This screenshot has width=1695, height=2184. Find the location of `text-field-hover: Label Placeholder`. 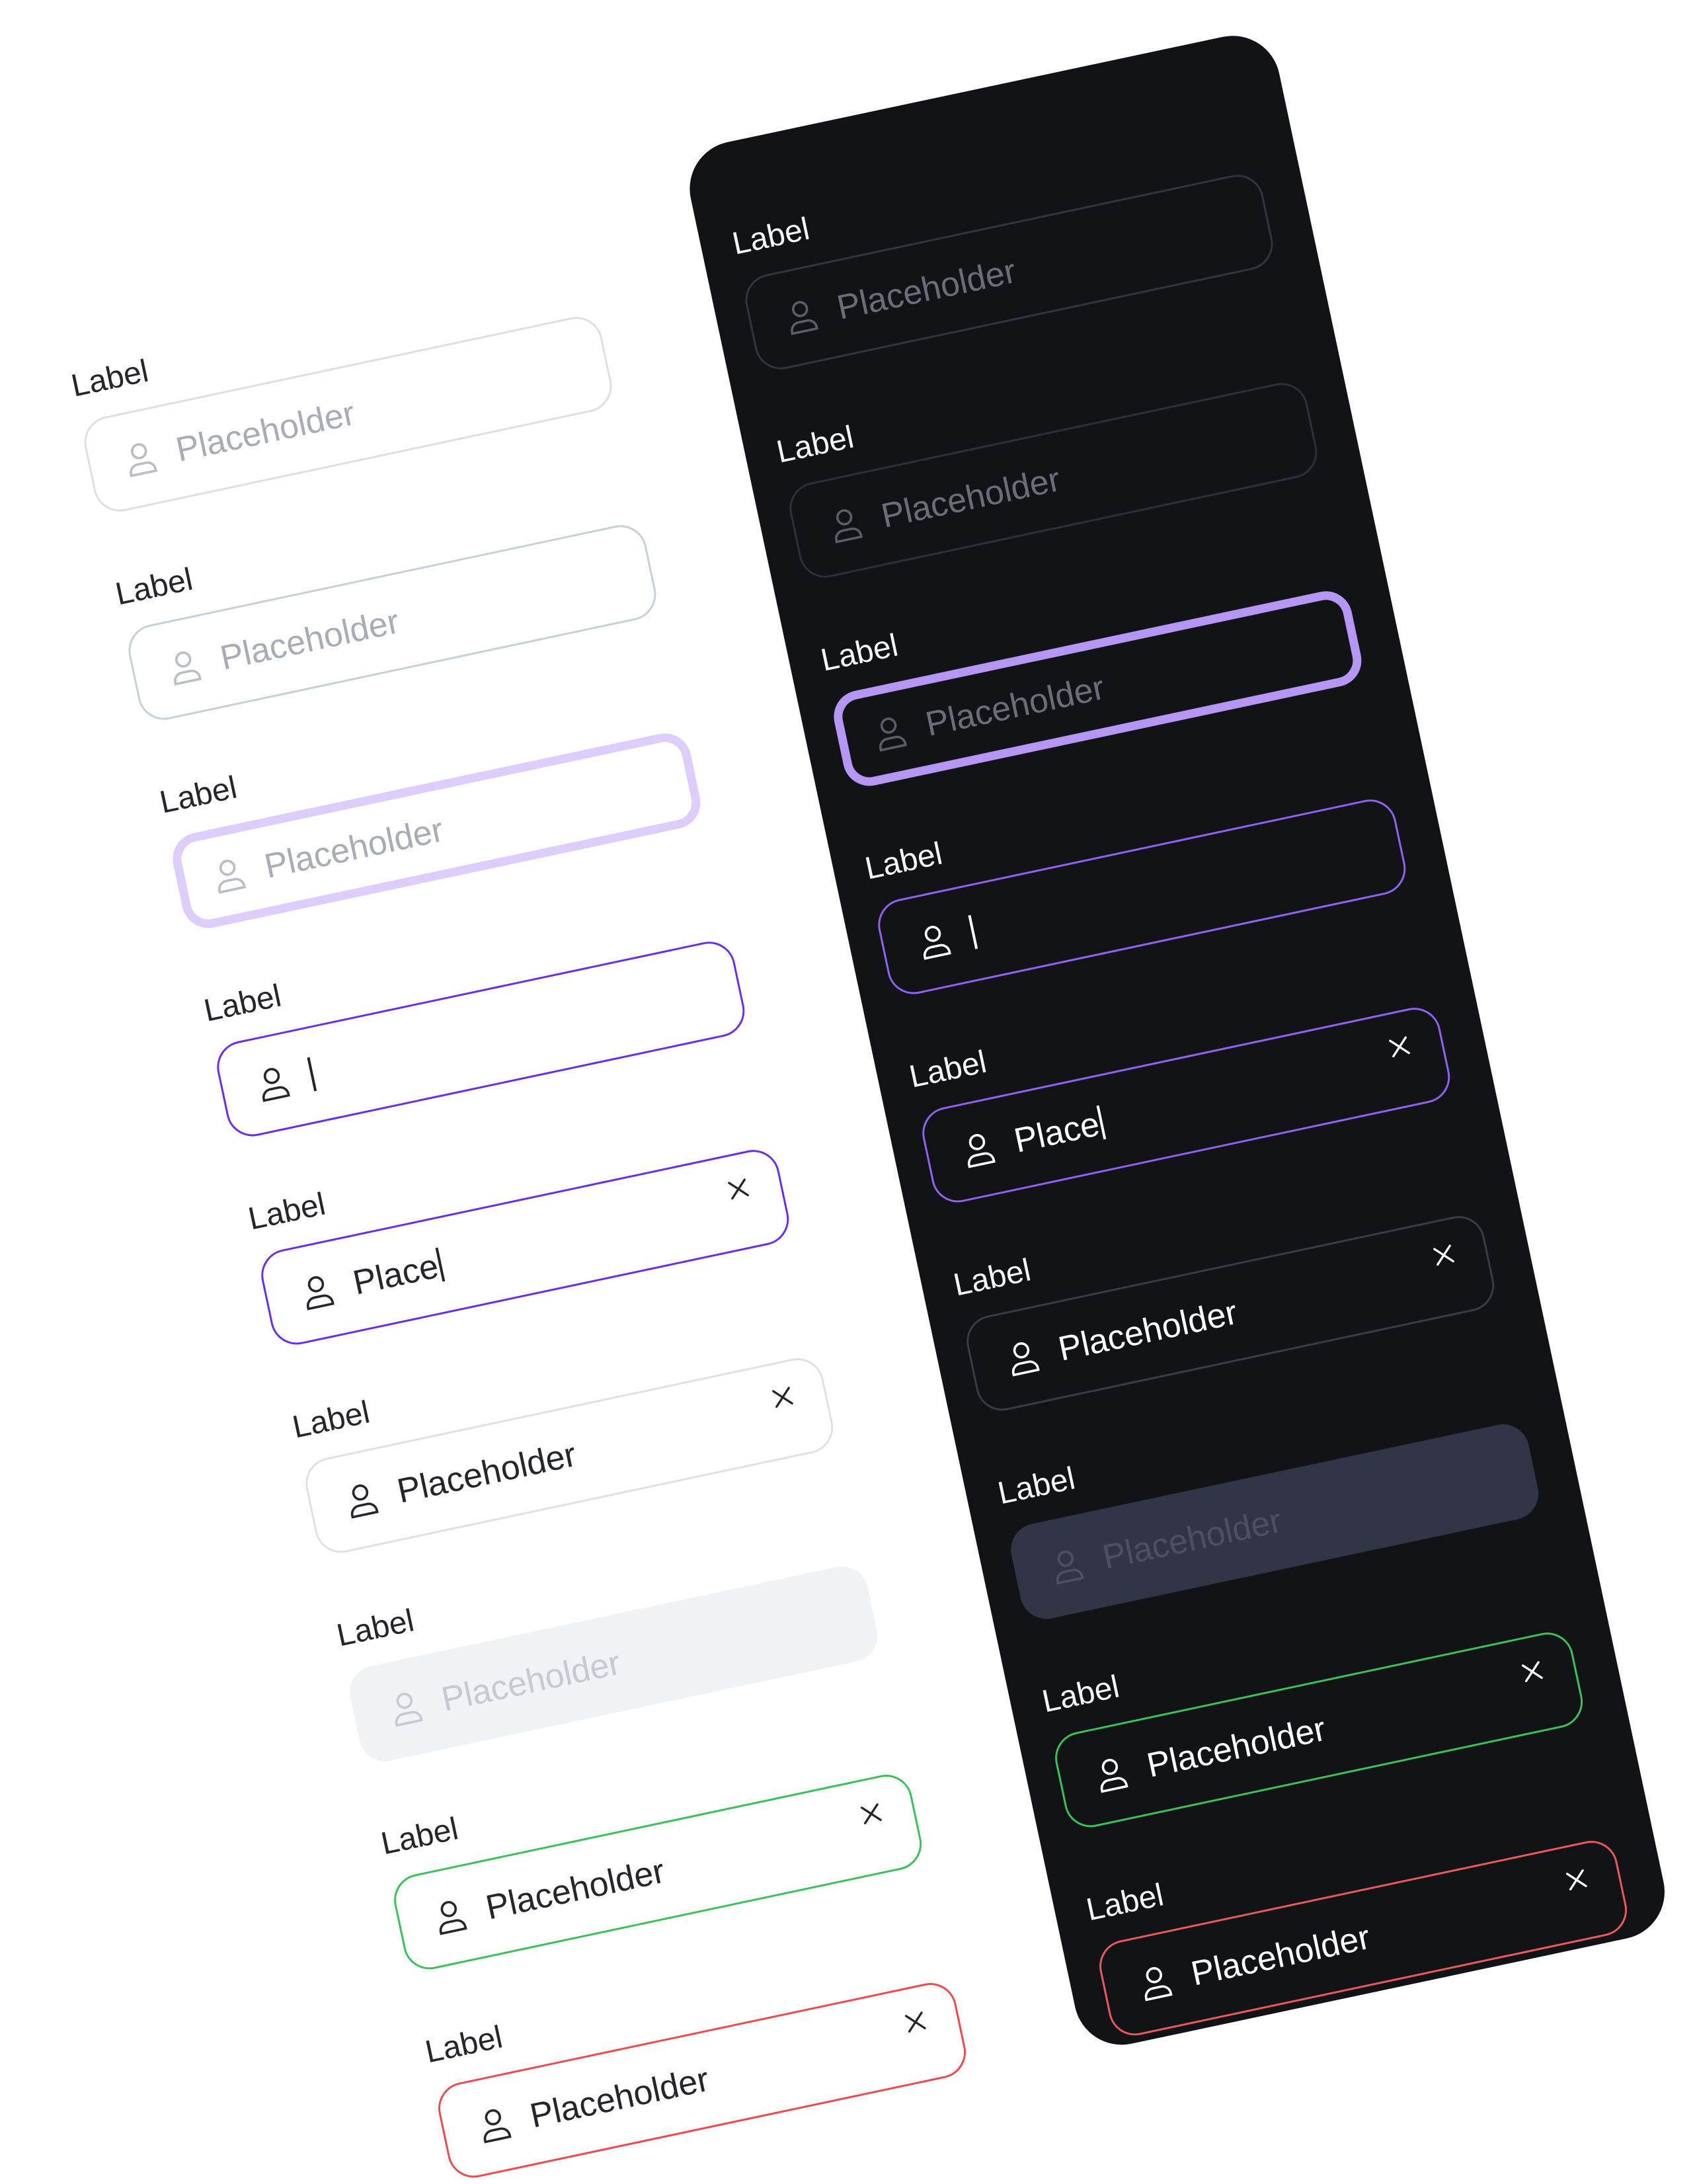

text-field-hover: Label Placeholder is located at coordinates (386, 596).